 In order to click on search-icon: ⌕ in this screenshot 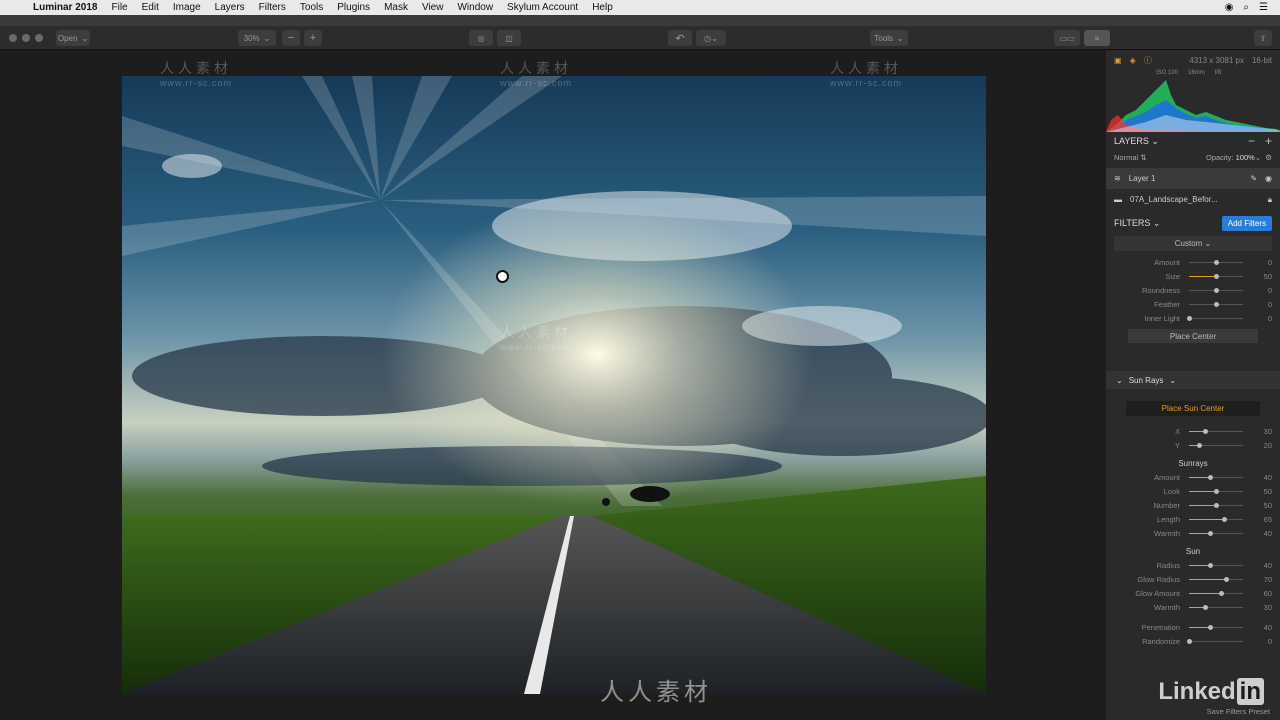, I will do `click(1246, 7)`.